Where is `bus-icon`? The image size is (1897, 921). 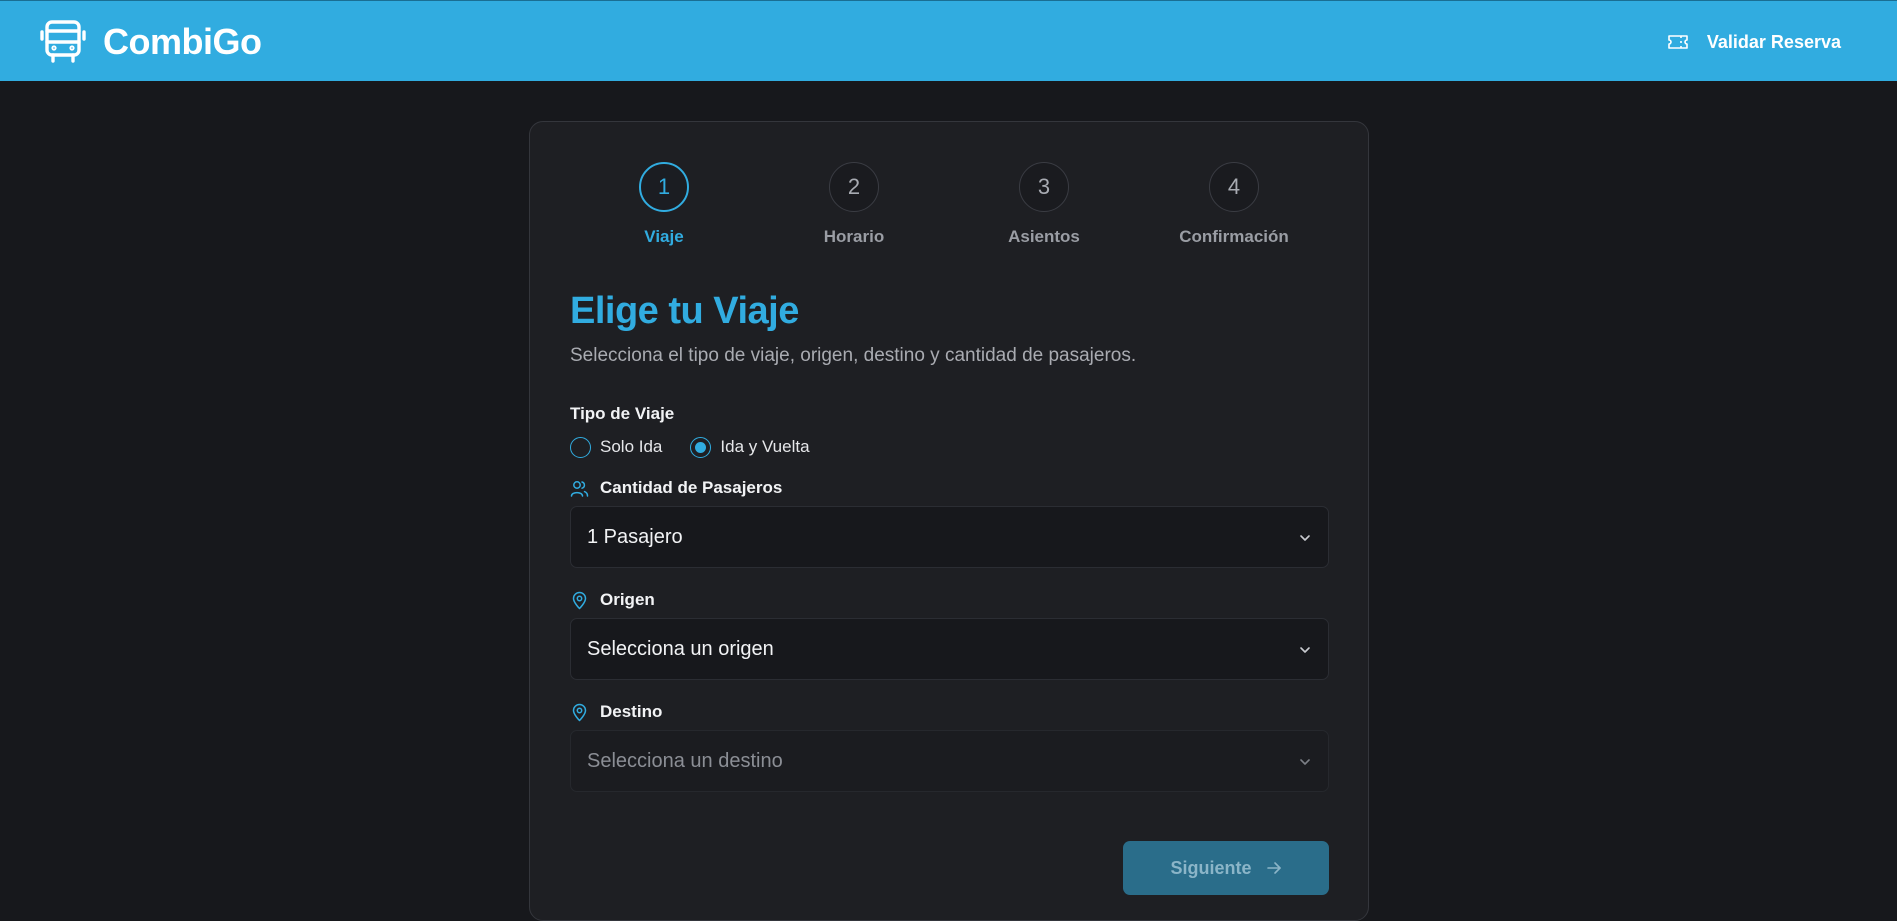
bus-icon is located at coordinates (63, 41).